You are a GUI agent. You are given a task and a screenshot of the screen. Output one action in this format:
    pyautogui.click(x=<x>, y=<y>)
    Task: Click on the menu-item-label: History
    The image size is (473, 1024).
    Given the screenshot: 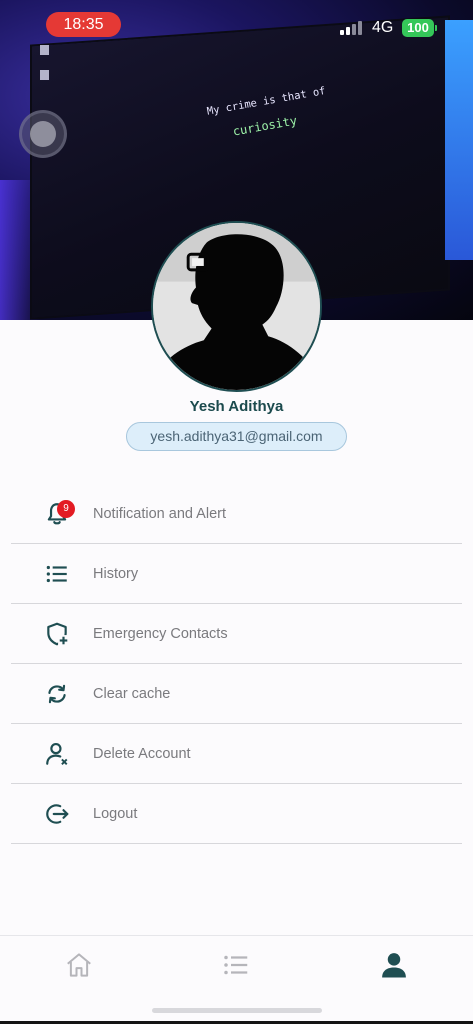 What is the action you would take?
    pyautogui.click(x=116, y=573)
    